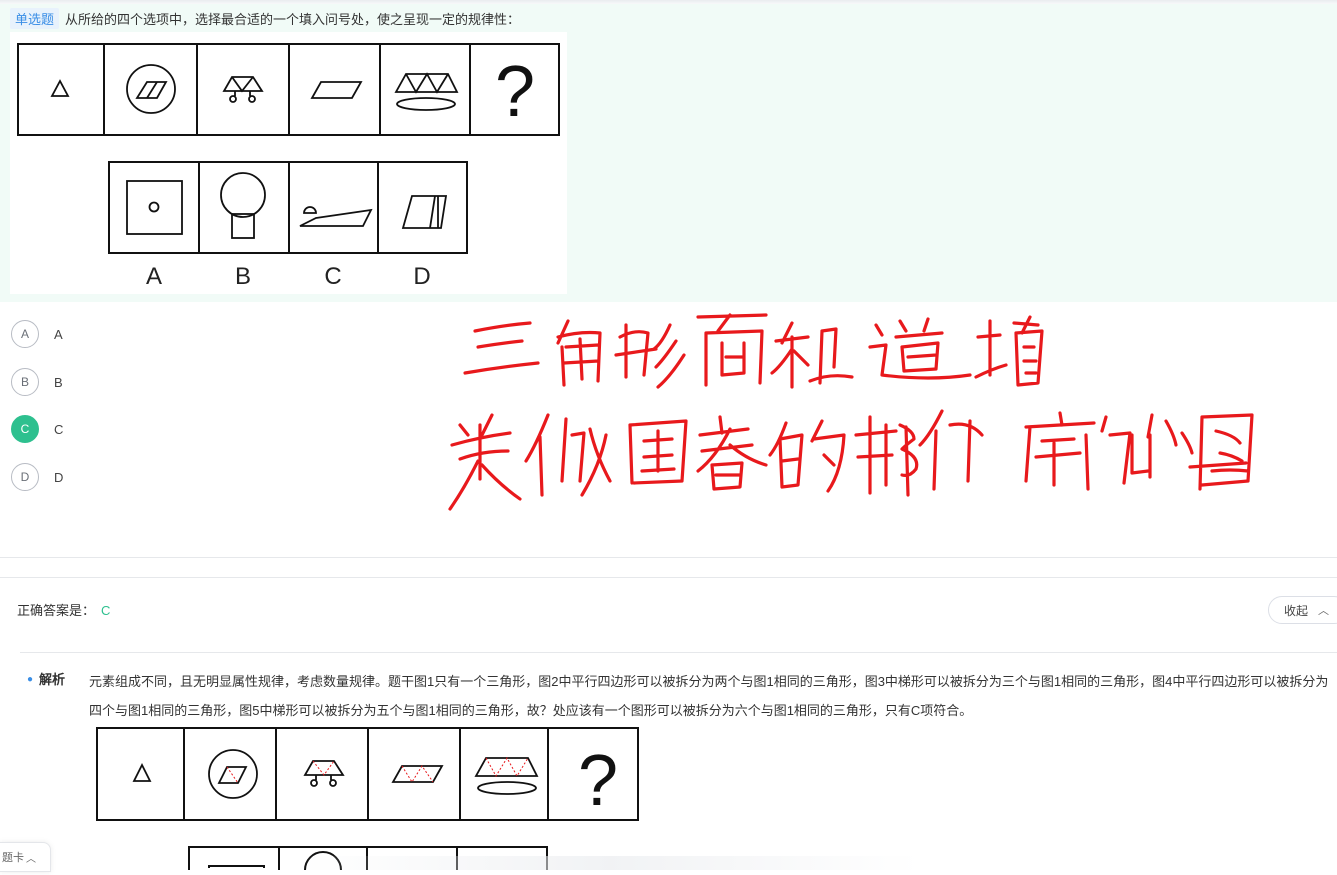 The image size is (1337, 875). I want to click on analysis-figure: ?, so click(368, 777).